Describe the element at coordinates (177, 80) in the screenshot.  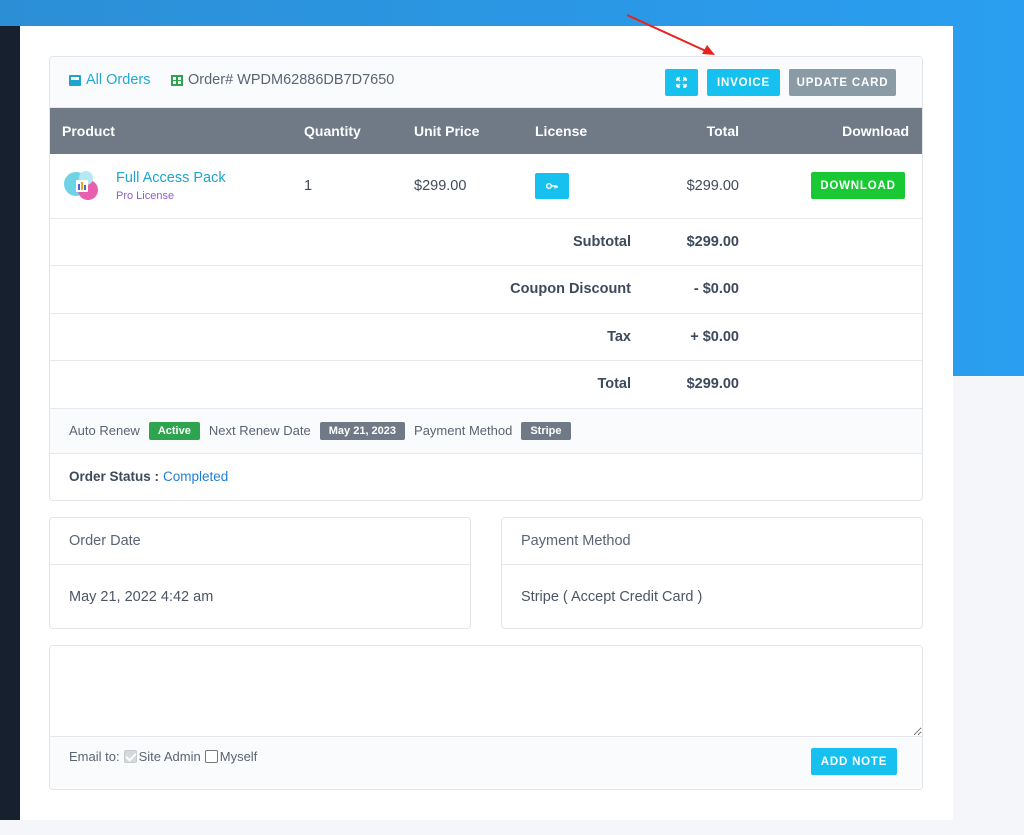
I see `table-icon` at that location.